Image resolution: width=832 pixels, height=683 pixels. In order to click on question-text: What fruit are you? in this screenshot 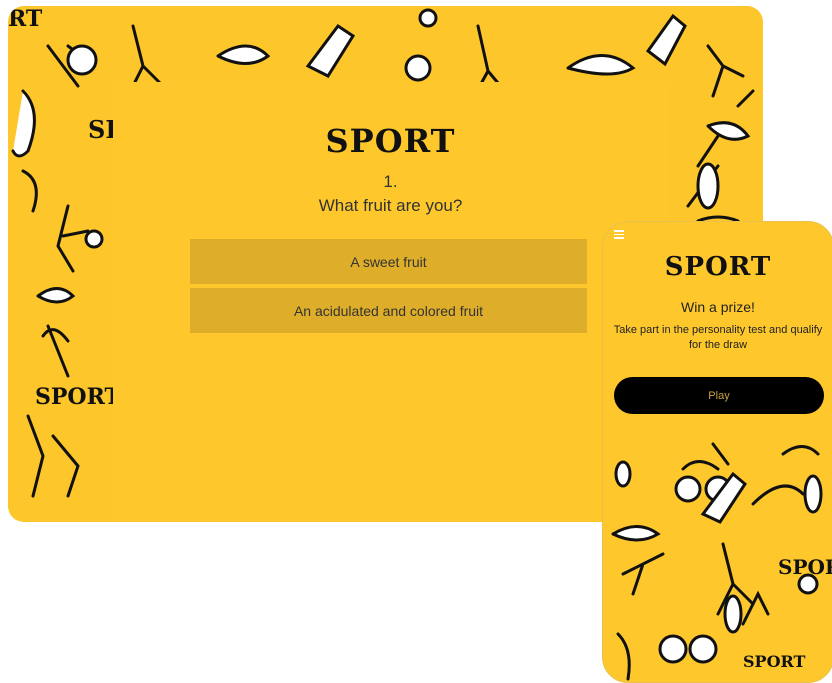, I will do `click(390, 205)`.